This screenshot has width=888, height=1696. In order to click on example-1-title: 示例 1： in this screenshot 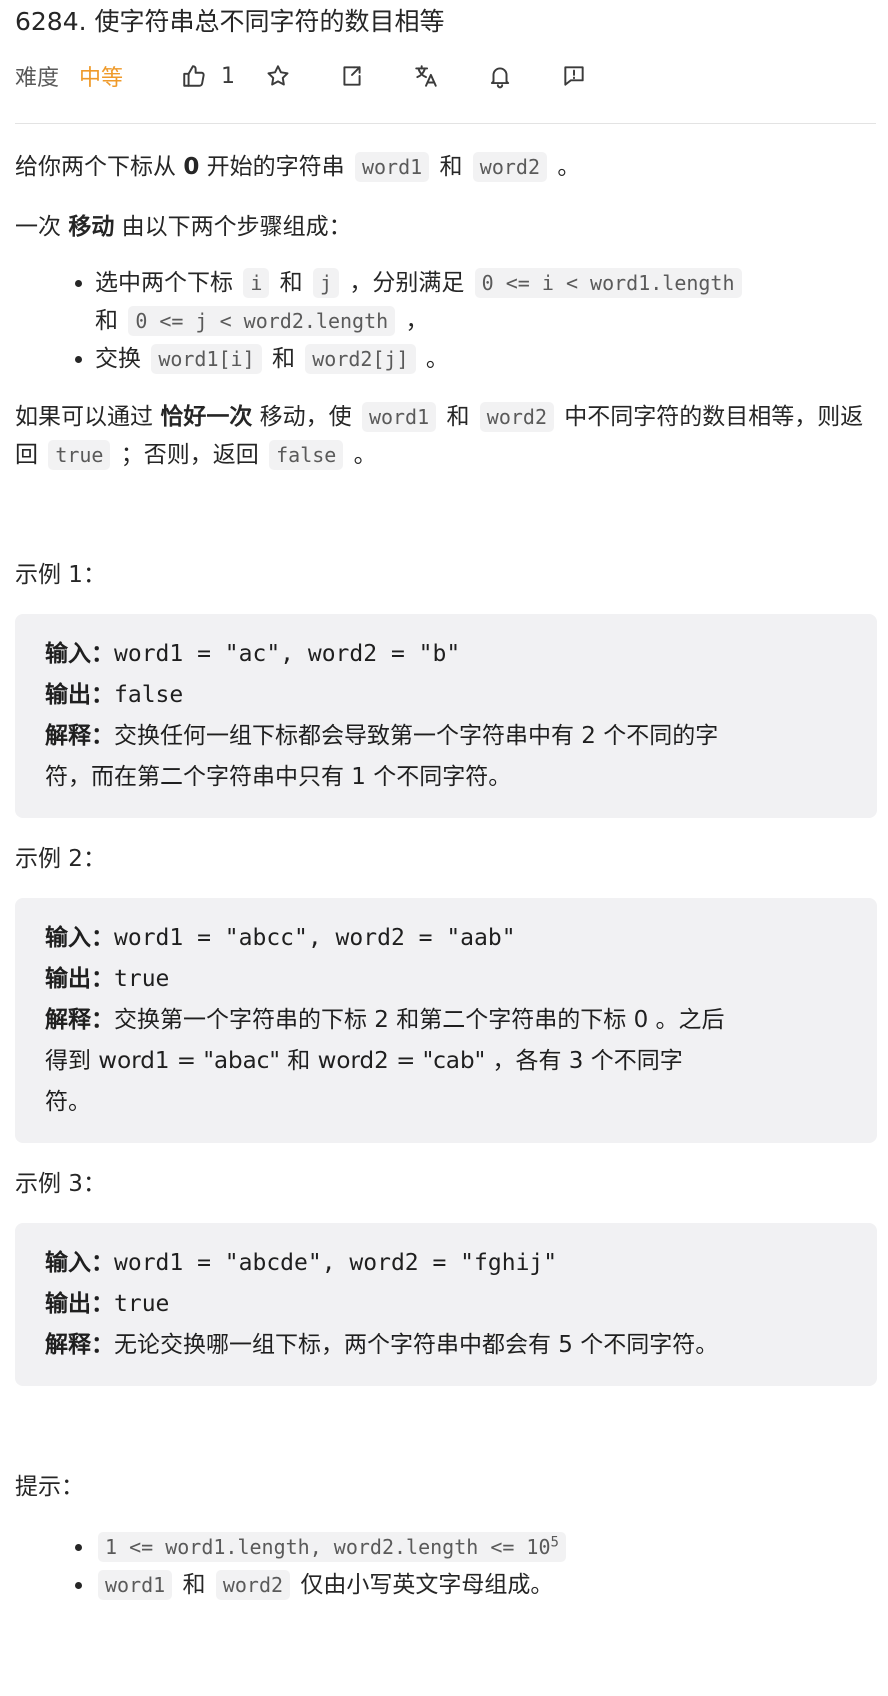, I will do `click(60, 575)`.